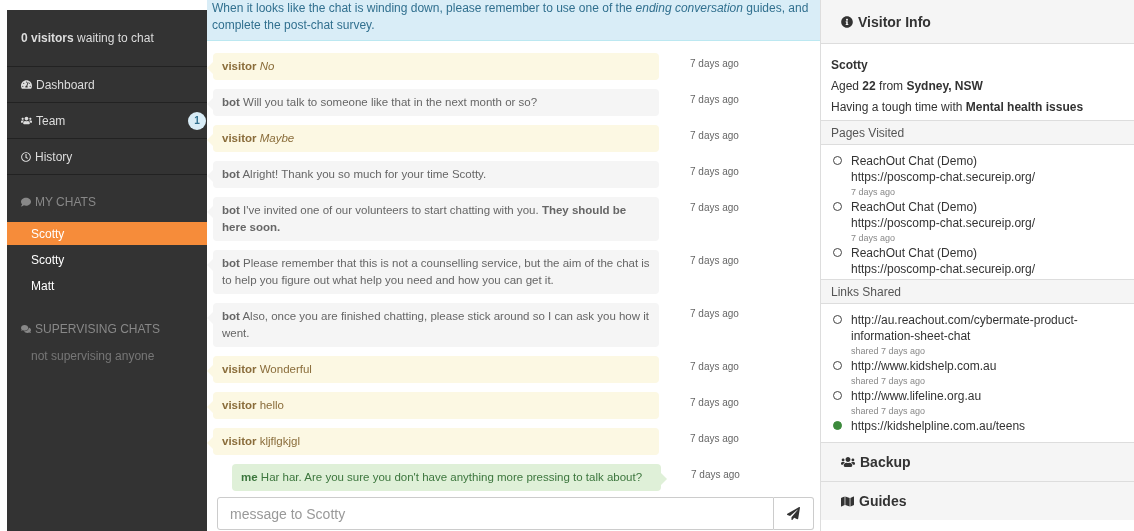 This screenshot has width=1134, height=531. Describe the element at coordinates (987, 366) in the screenshot. I see `link-url: http://www.kidshelp.com.au` at that location.